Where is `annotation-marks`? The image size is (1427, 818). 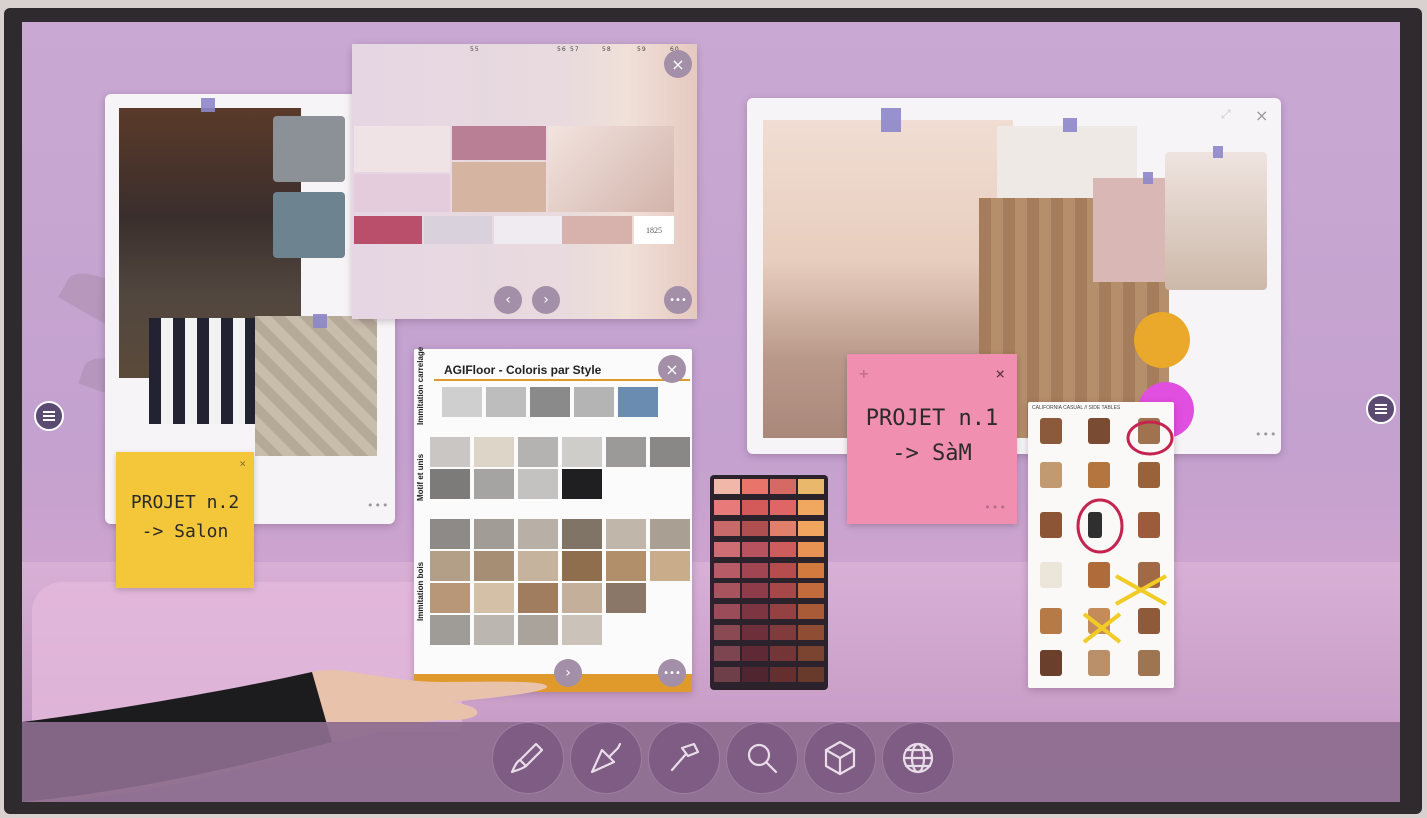
annotation-marks is located at coordinates (1125, 532).